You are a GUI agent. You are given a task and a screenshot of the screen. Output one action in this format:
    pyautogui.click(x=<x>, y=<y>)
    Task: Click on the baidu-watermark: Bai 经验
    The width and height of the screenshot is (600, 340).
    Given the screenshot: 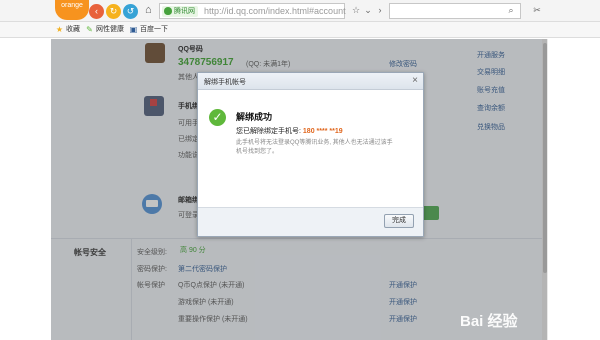 What is the action you would take?
    pyautogui.click(x=489, y=321)
    